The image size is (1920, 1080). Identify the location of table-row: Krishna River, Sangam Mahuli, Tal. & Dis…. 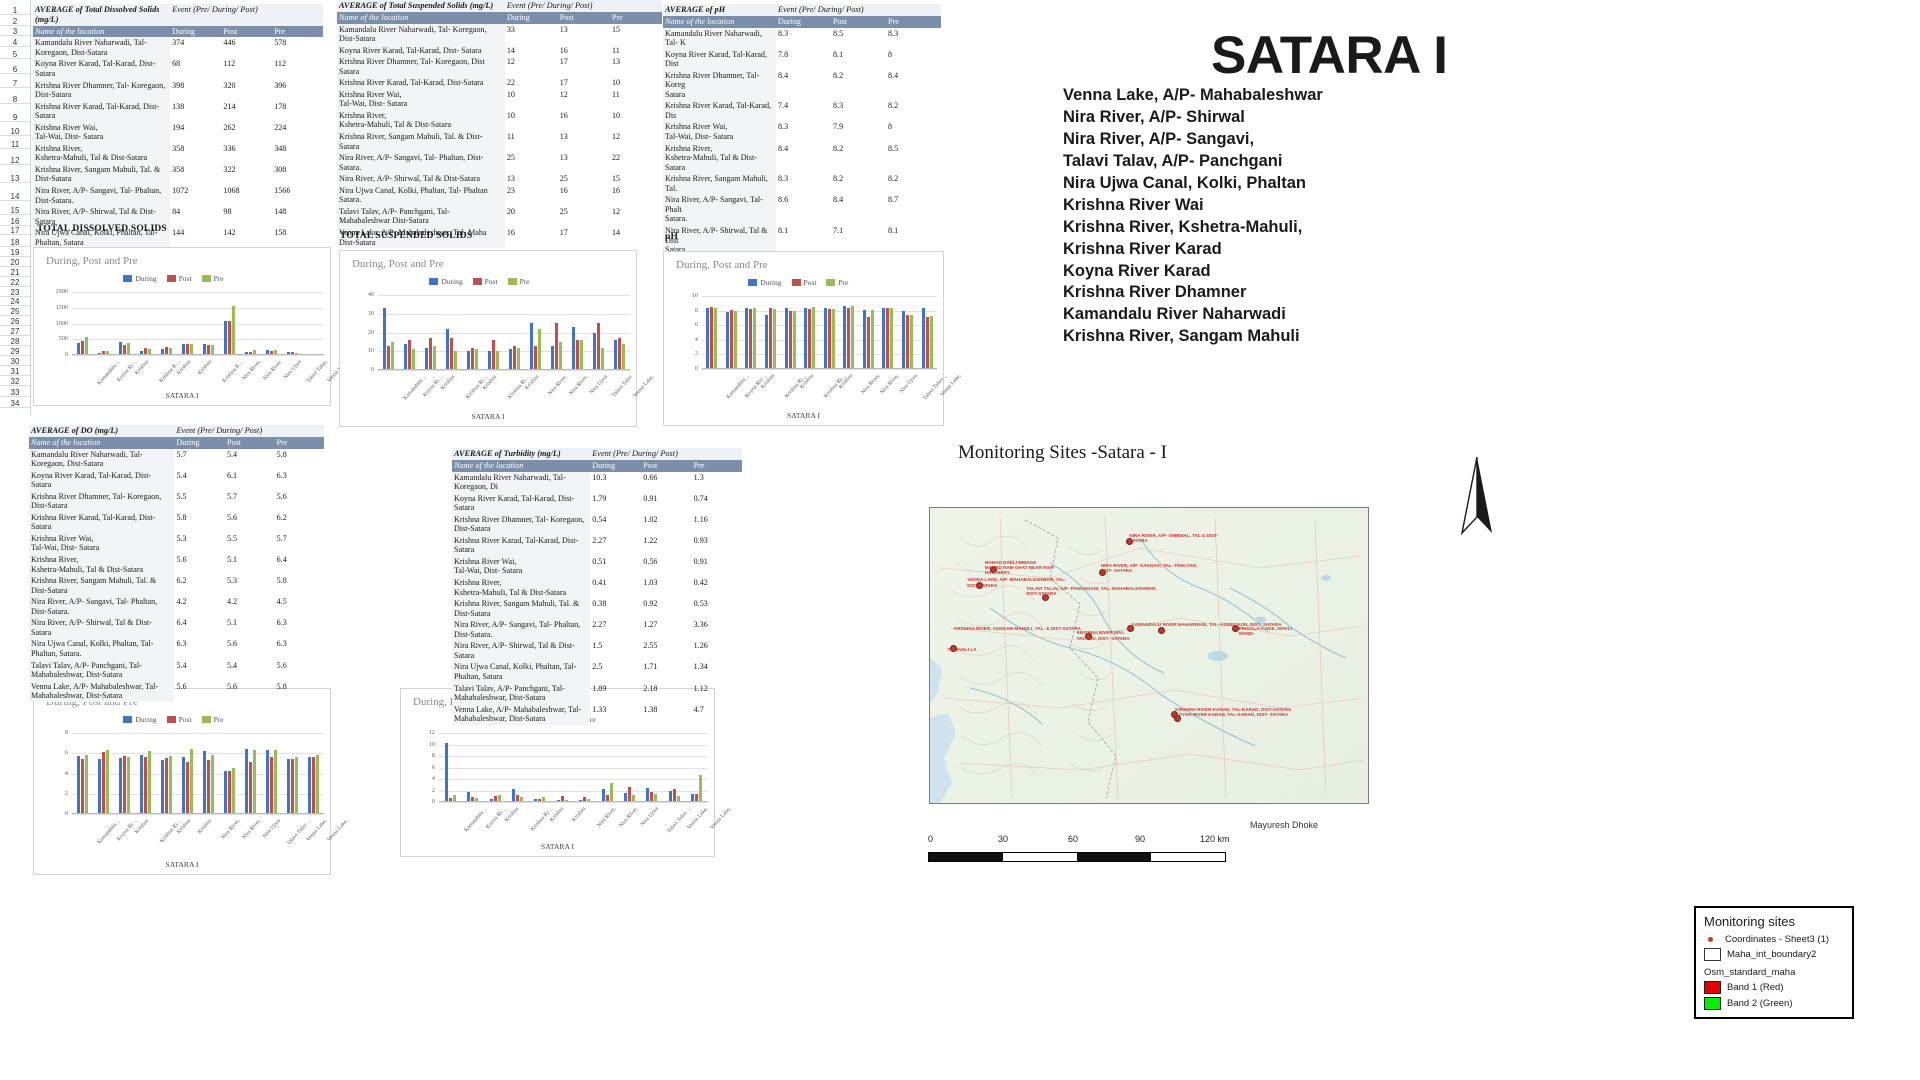
(597, 609).